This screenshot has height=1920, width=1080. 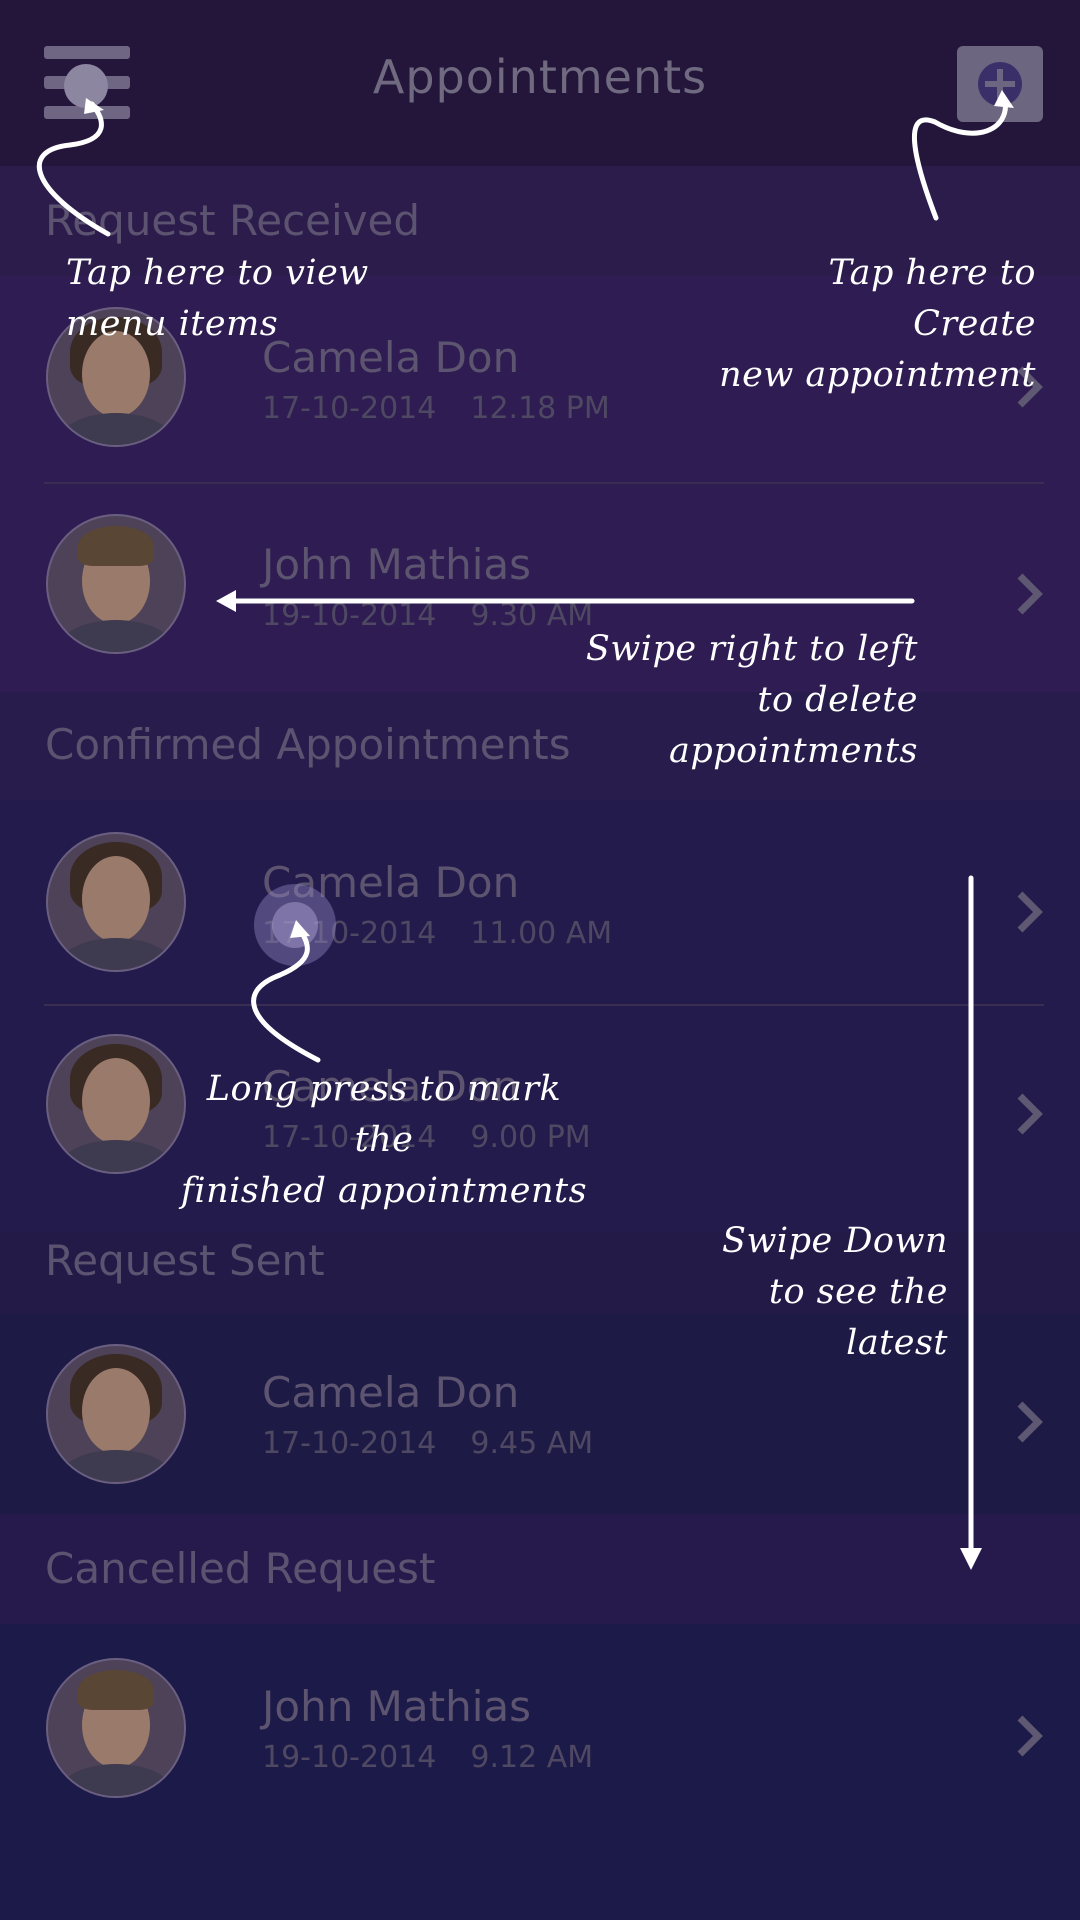 What do you see at coordinates (959, 159) in the screenshot?
I see `create-hint-arrow` at bounding box center [959, 159].